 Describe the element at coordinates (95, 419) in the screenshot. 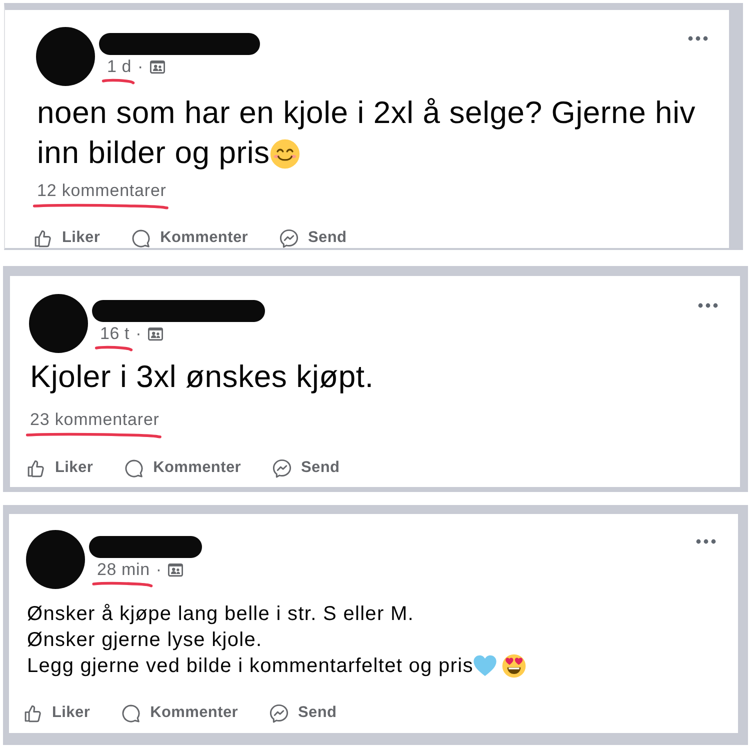

I see `comment-count: 23 kommentarer` at that location.